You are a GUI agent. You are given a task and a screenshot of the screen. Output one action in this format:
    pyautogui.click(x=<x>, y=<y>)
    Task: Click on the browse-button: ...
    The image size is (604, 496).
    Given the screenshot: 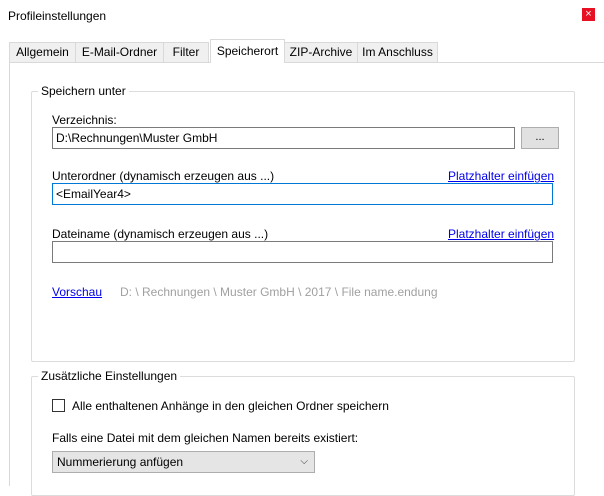 What is the action you would take?
    pyautogui.click(x=540, y=138)
    